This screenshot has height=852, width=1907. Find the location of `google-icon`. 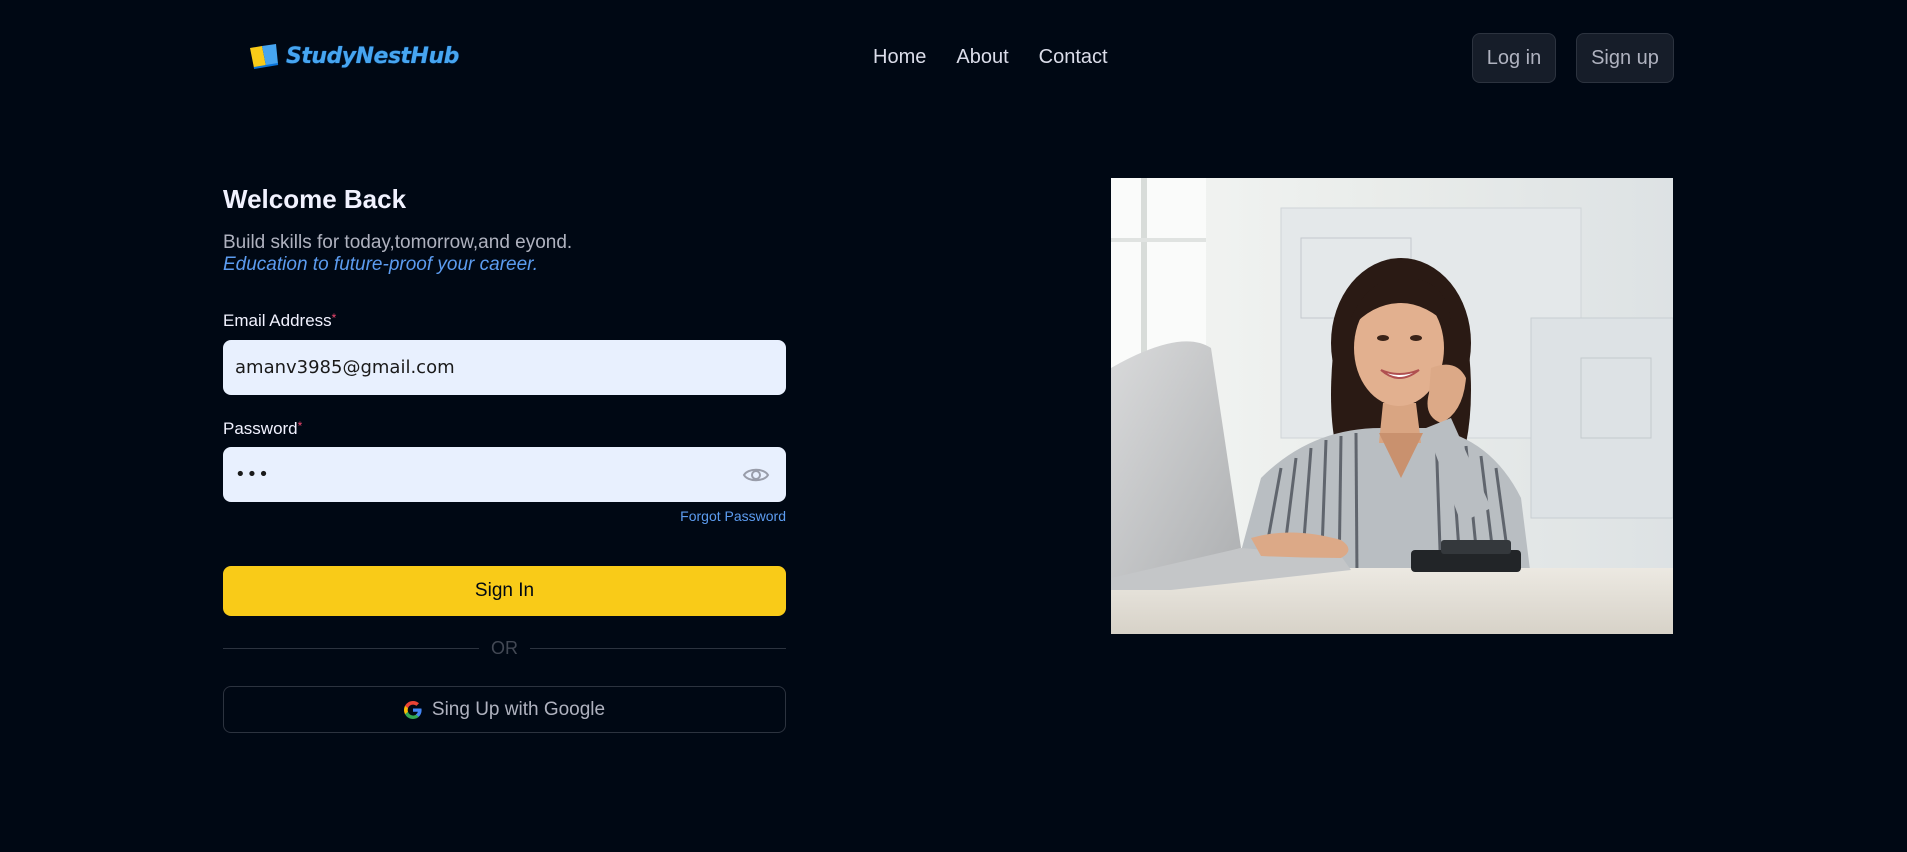

google-icon is located at coordinates (412, 709).